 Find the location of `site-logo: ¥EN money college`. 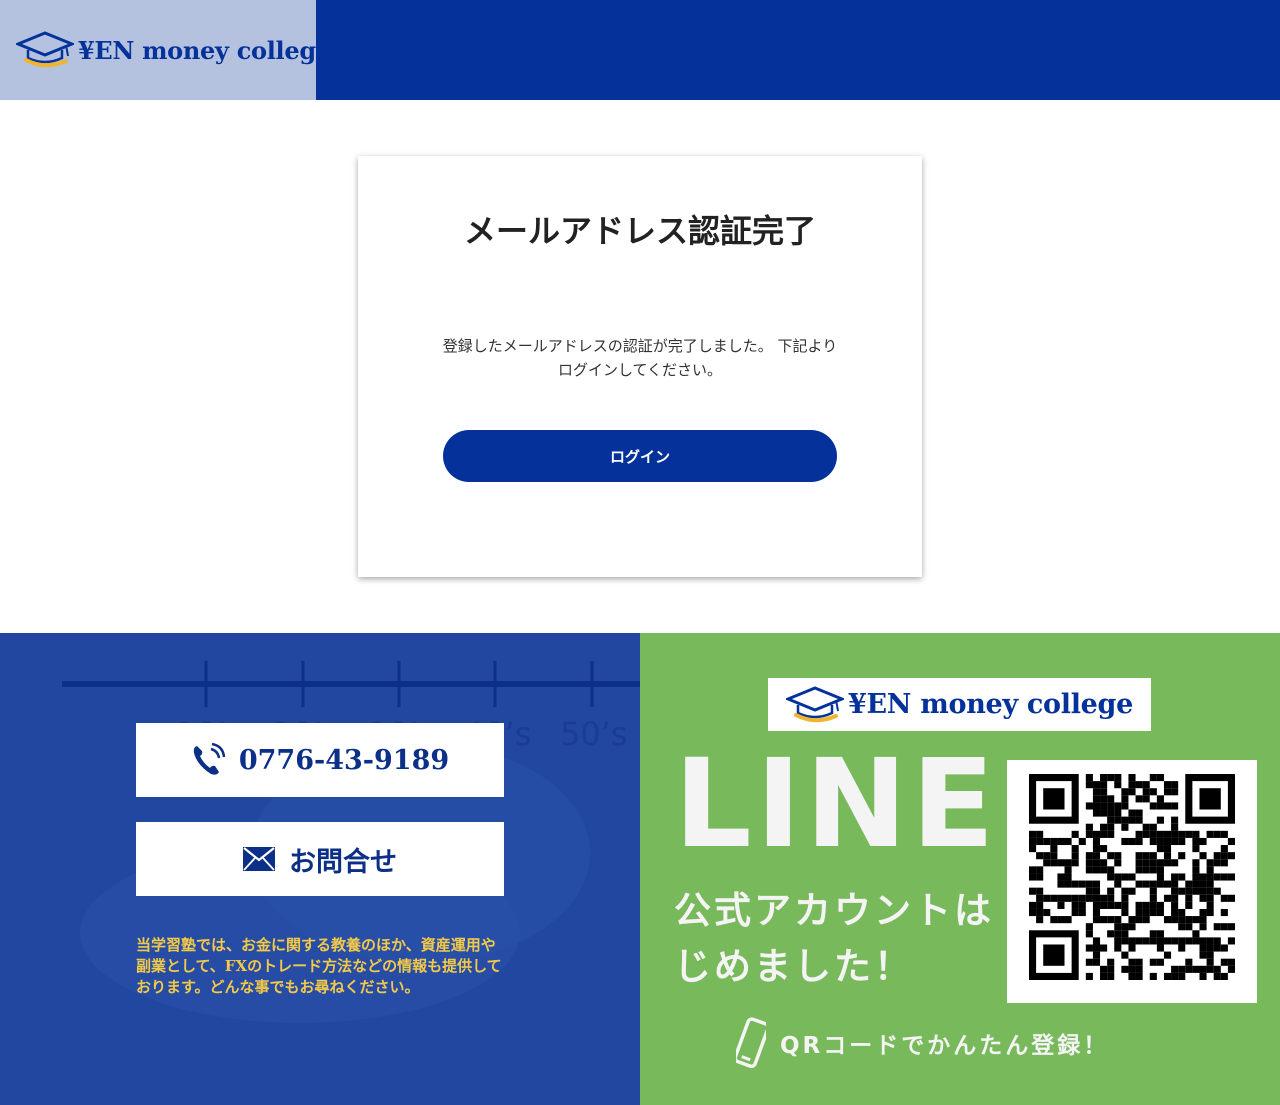

site-logo: ¥EN money college is located at coordinates (165, 50).